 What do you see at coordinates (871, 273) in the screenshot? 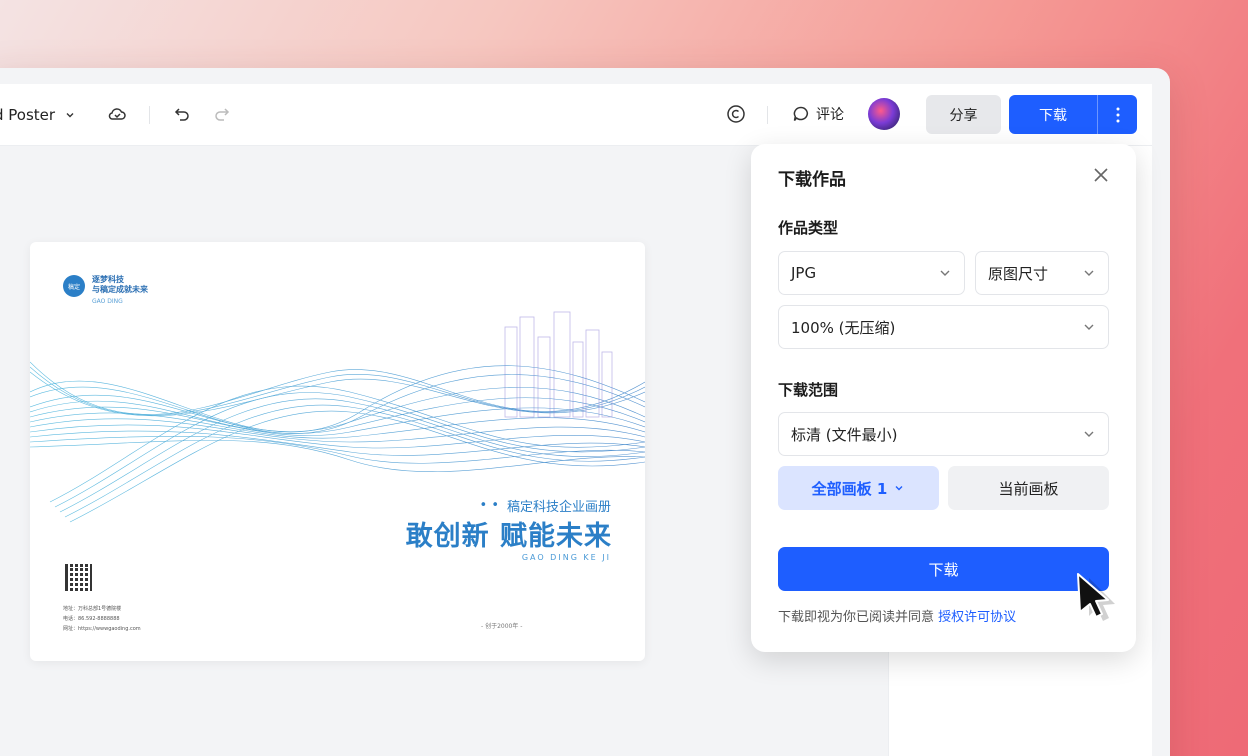
I see `format-select: JPG` at bounding box center [871, 273].